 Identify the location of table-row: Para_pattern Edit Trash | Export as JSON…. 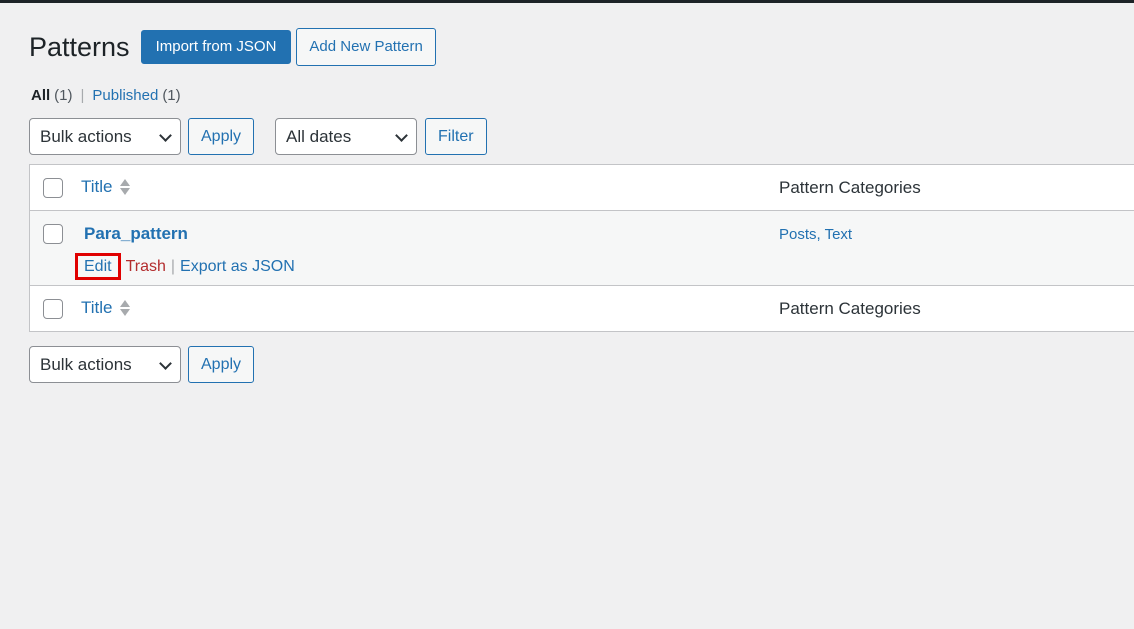
(582, 248).